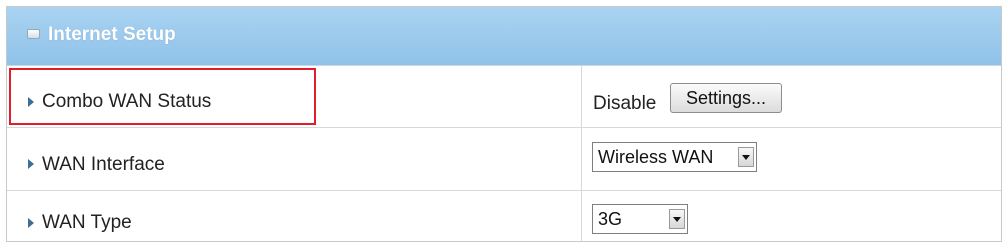  What do you see at coordinates (103, 164) in the screenshot?
I see `wan-interface-label: WAN Interface` at bounding box center [103, 164].